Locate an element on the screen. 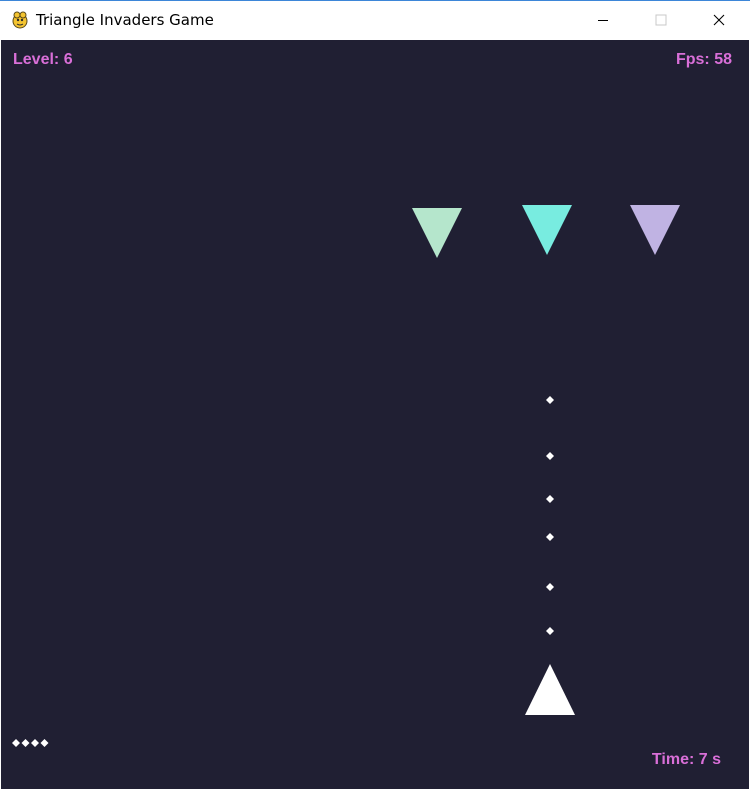 This screenshot has width=750, height=789. maximize-icon is located at coordinates (661, 20).